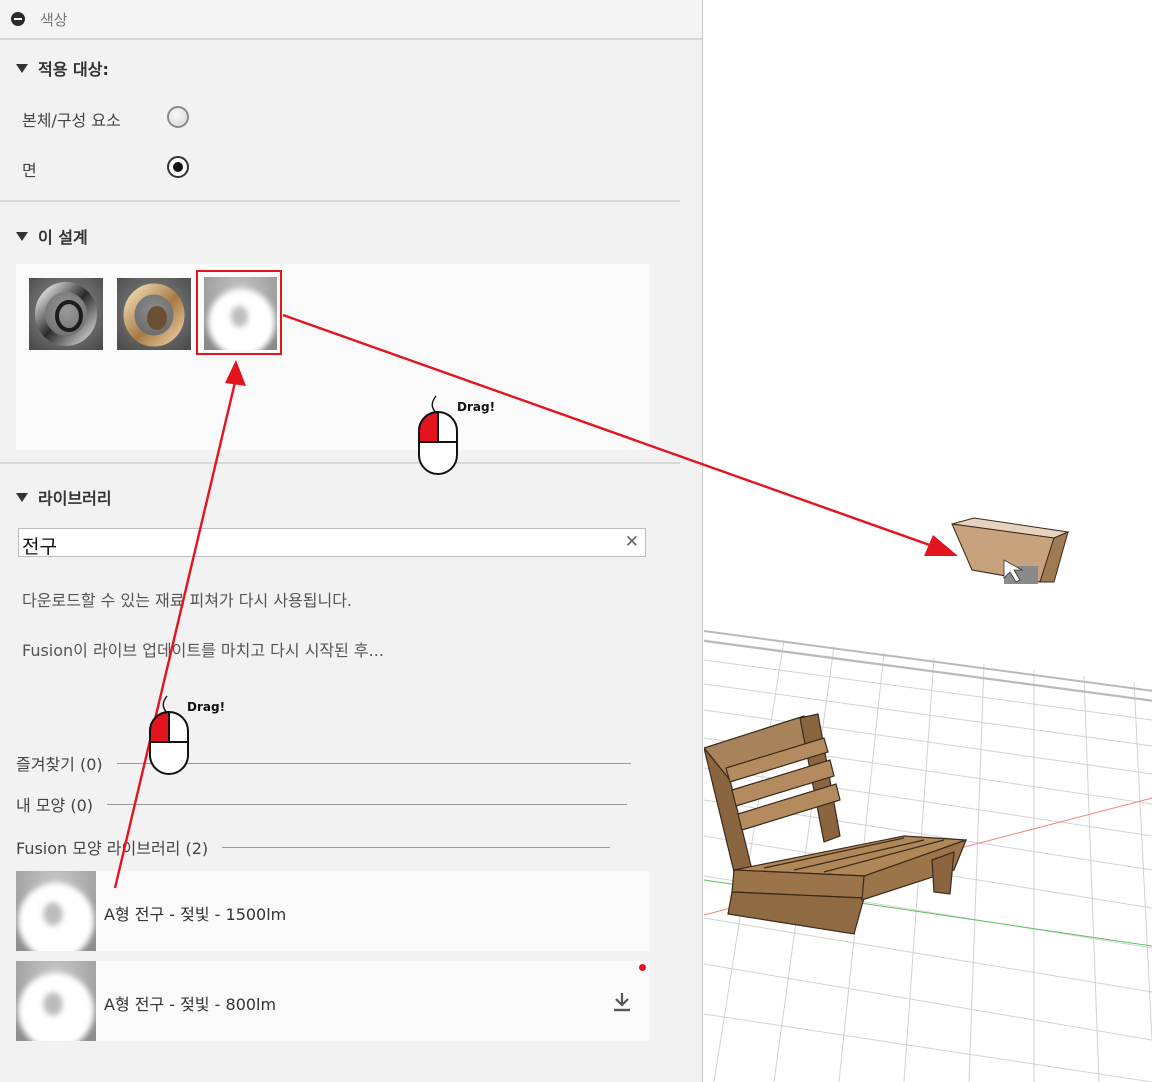  I want to click on panel-header: 색상, so click(351, 20).